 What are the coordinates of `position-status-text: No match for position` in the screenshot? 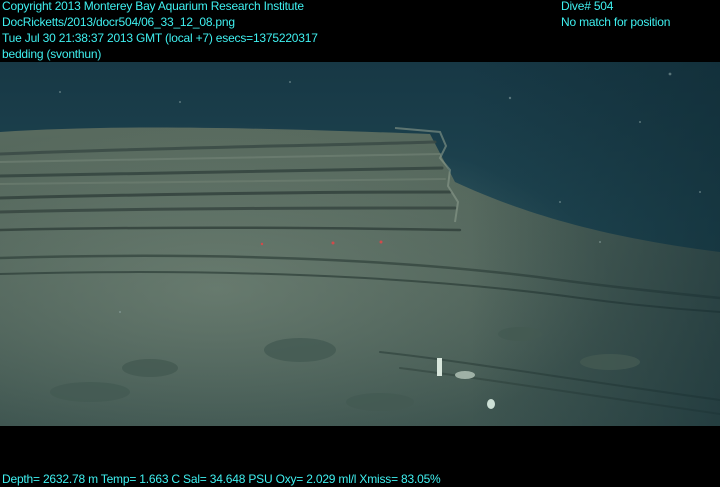 It's located at (616, 22).